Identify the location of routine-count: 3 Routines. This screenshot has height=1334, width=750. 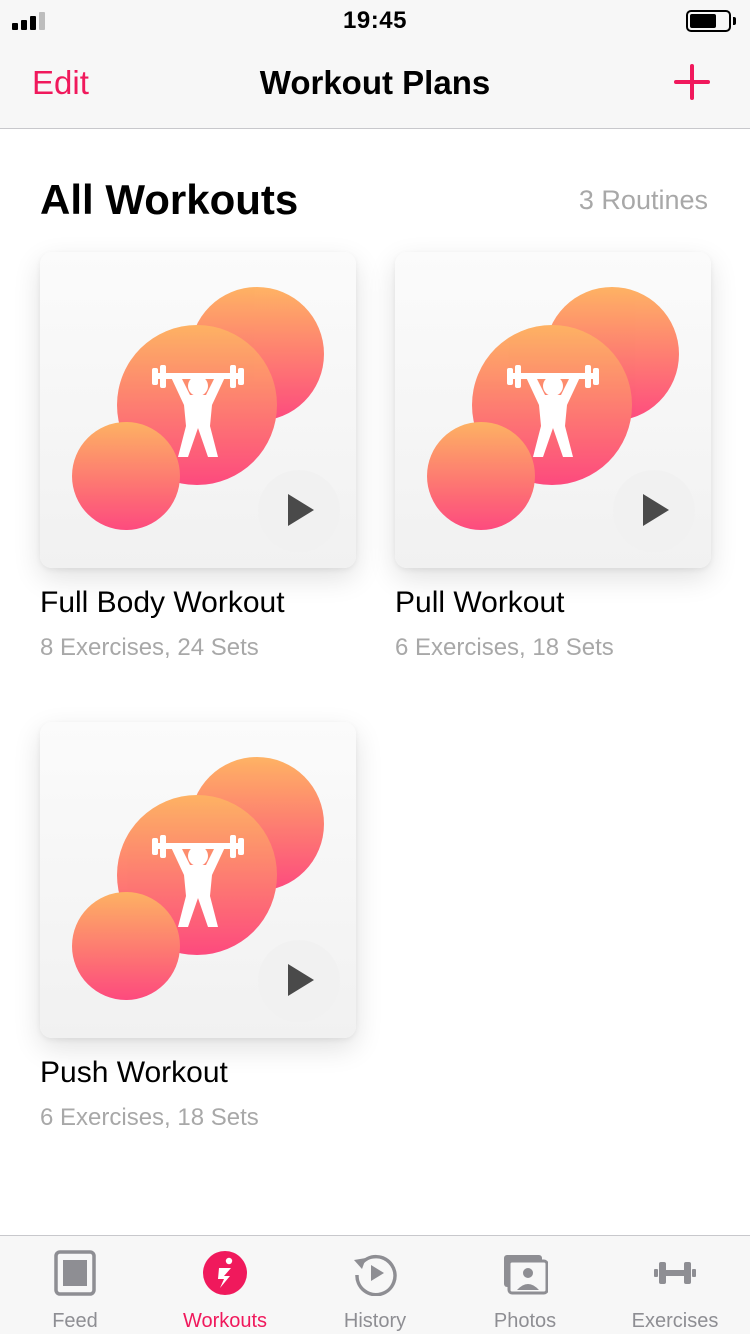
(643, 200).